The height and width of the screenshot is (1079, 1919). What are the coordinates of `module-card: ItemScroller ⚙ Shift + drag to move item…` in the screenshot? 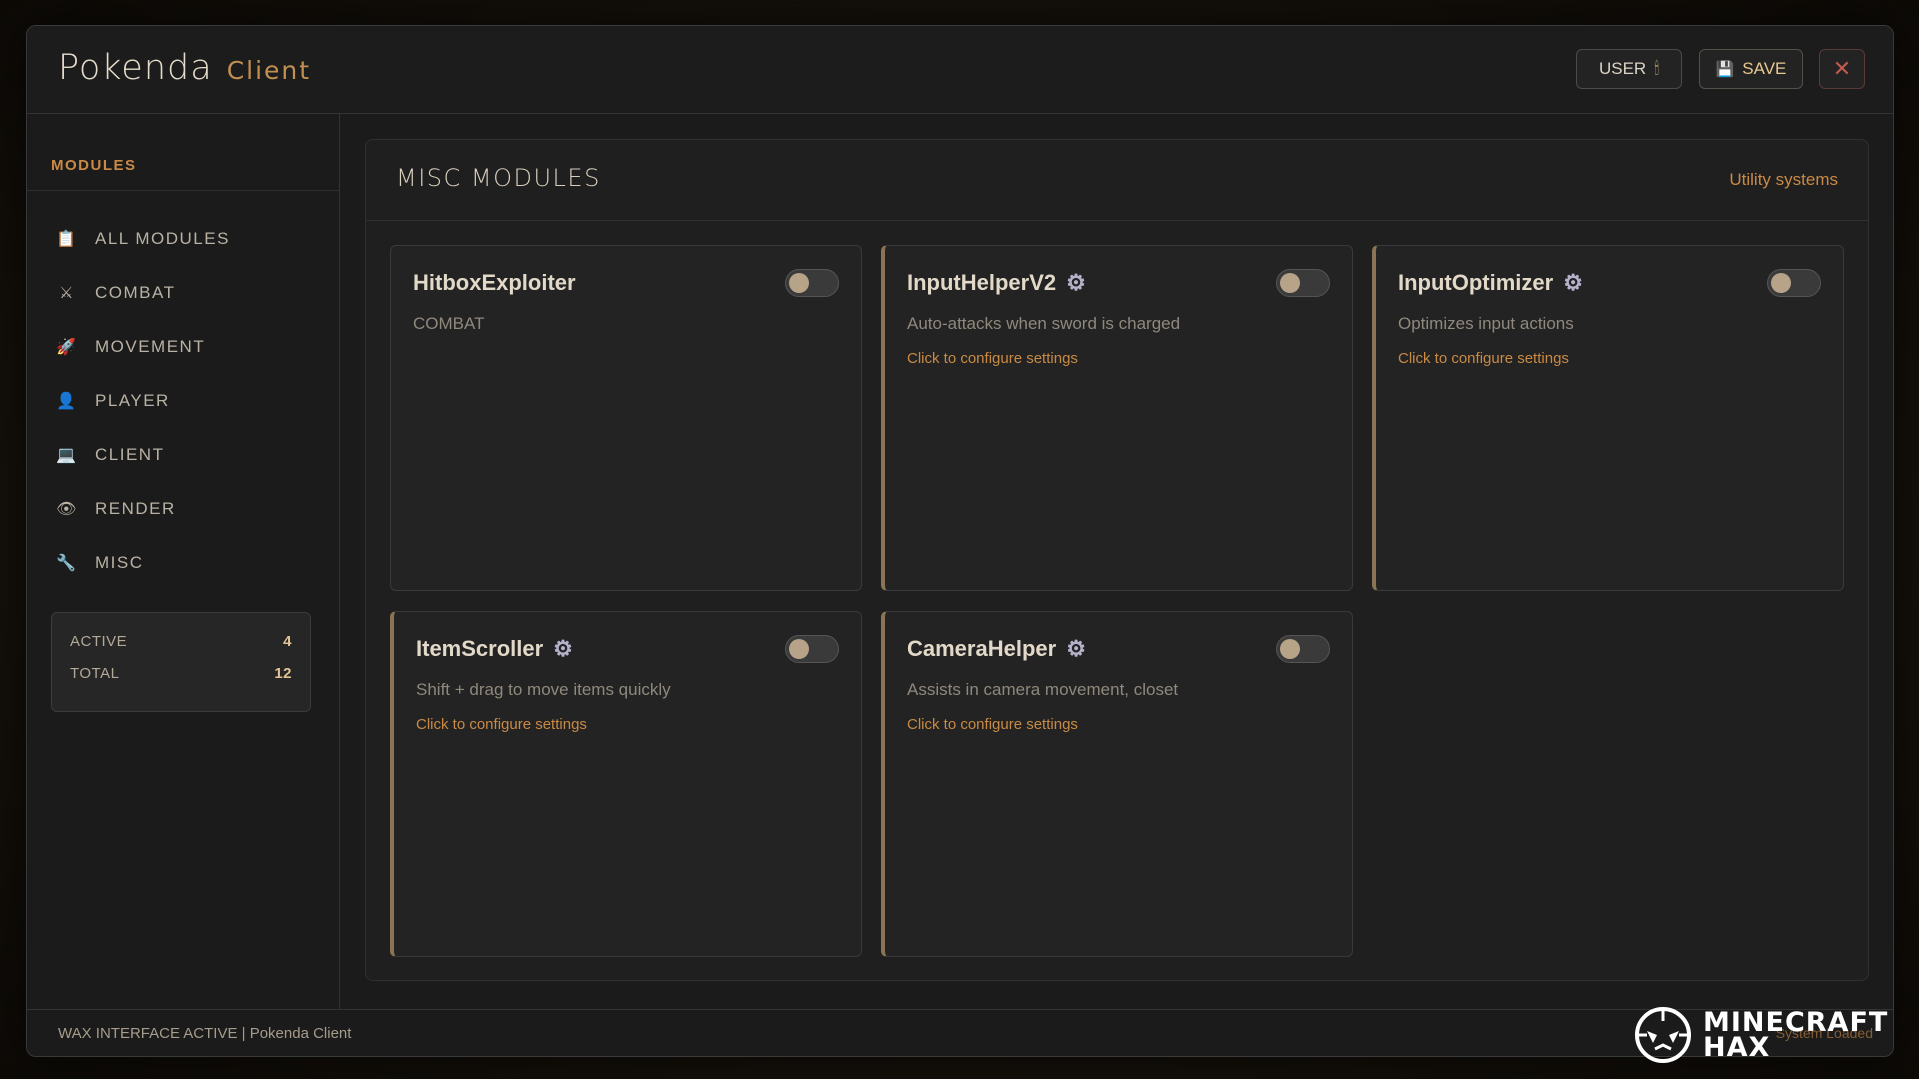 It's located at (626, 784).